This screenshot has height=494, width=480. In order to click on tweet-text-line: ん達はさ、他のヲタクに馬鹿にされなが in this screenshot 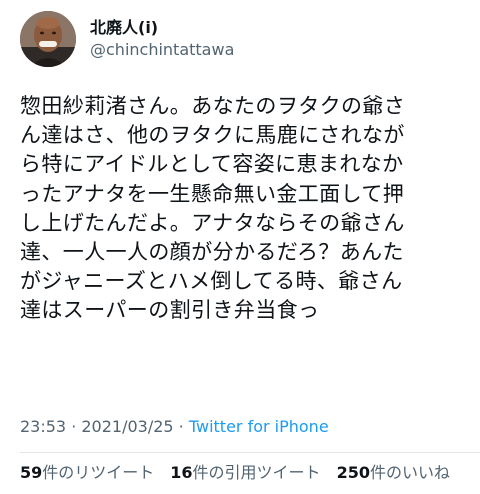, I will do `click(212, 135)`.